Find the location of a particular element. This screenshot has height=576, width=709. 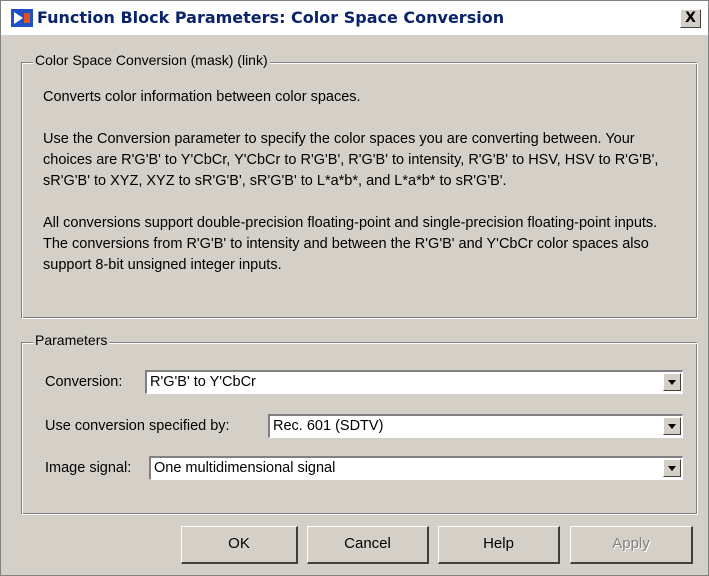

apply-button: Apply is located at coordinates (631, 545).